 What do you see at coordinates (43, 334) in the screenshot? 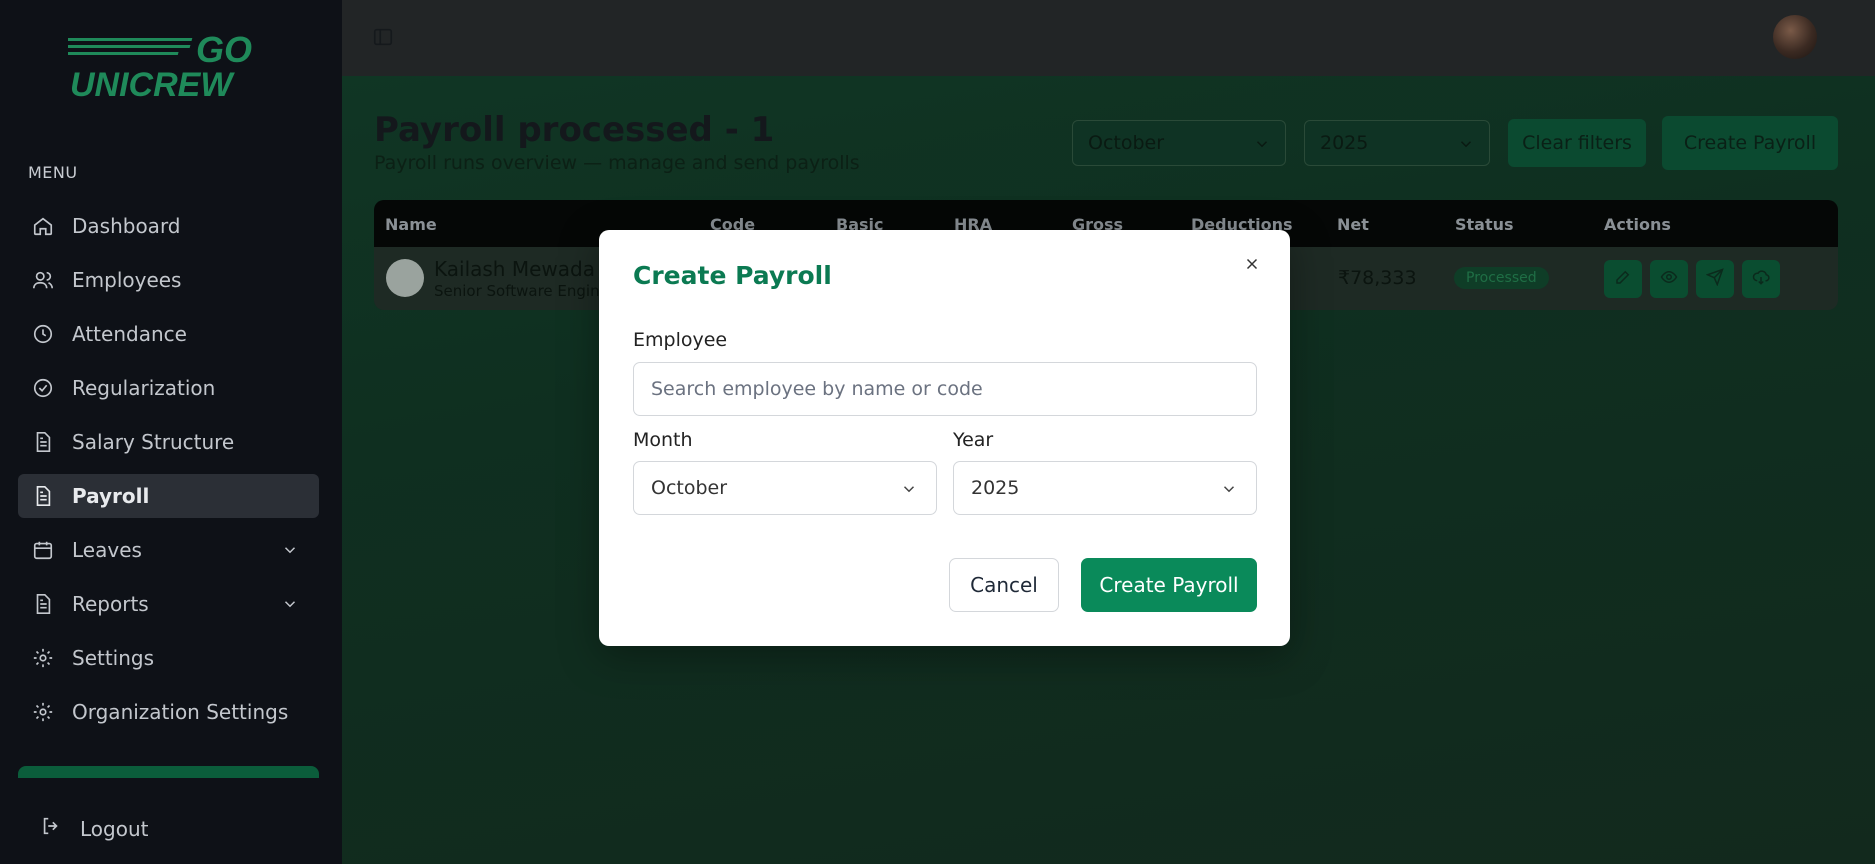
I see `clock-icon` at bounding box center [43, 334].